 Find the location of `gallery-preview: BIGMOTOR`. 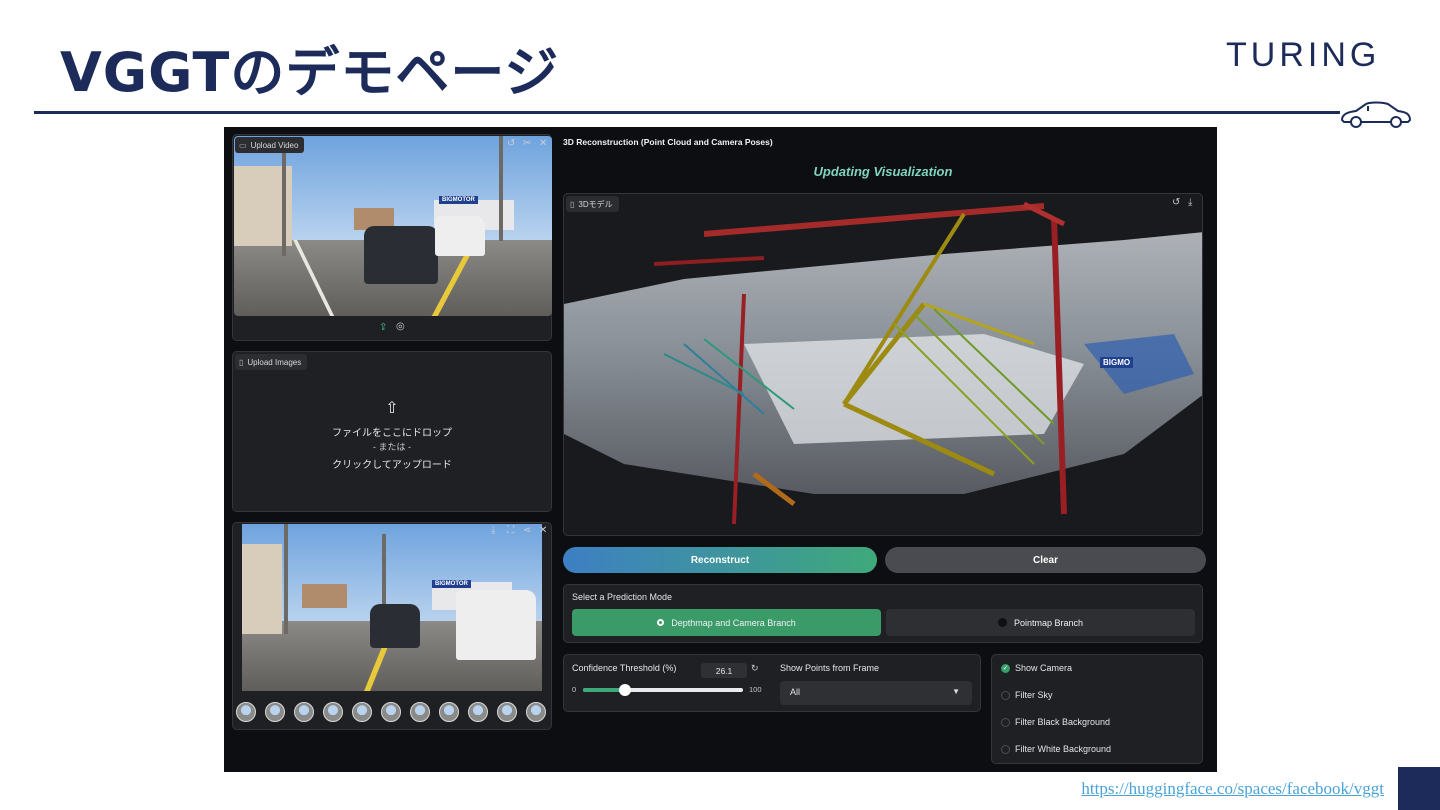

gallery-preview: BIGMOTOR is located at coordinates (392, 607).